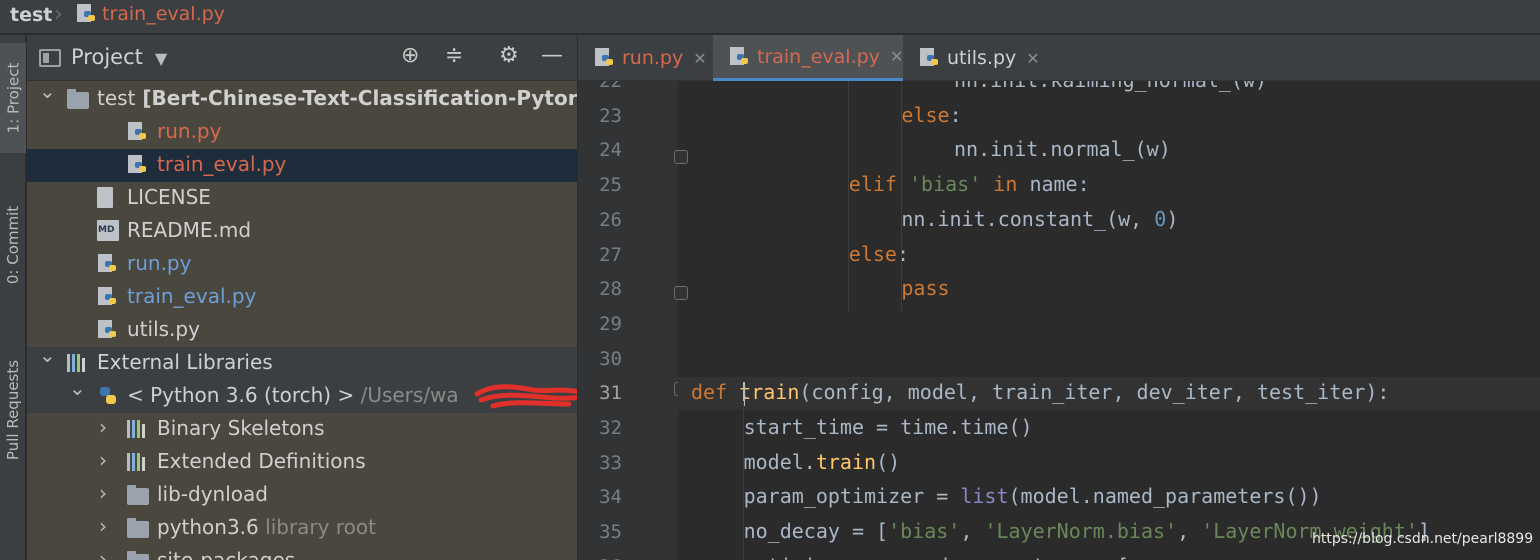 This screenshot has height=560, width=1540. Describe the element at coordinates (169, 197) in the screenshot. I see `tree-item-label: LICENSE` at that location.